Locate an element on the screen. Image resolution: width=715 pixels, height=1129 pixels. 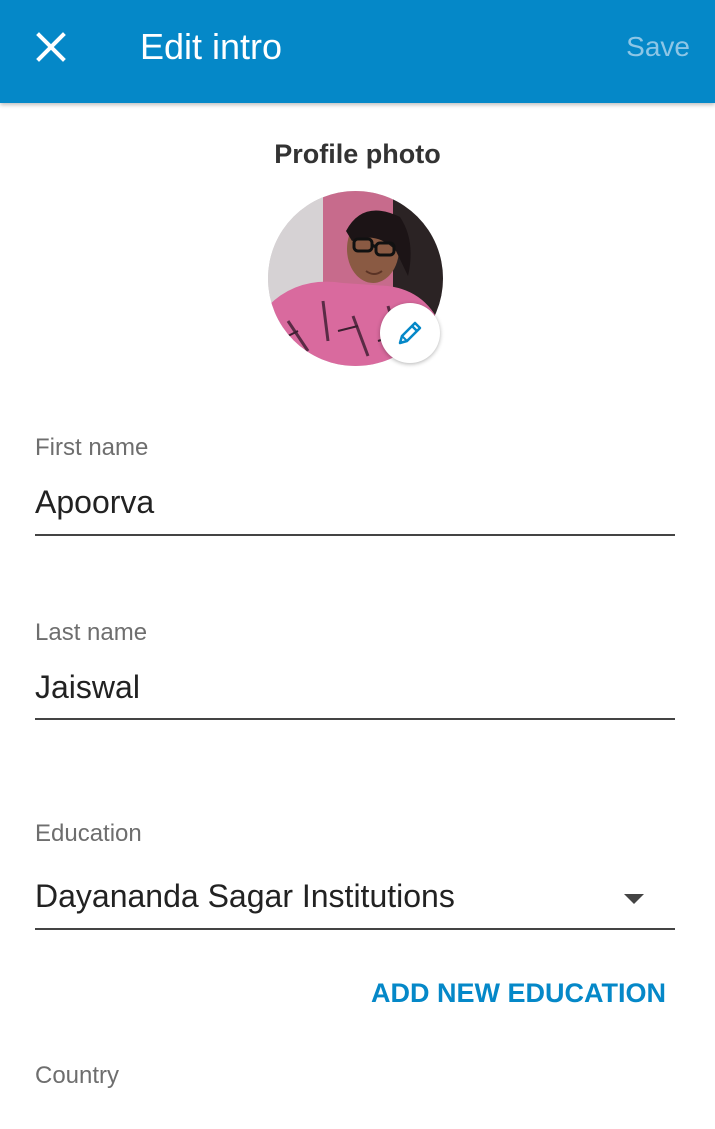
last-name-label: Last name is located at coordinates (91, 632).